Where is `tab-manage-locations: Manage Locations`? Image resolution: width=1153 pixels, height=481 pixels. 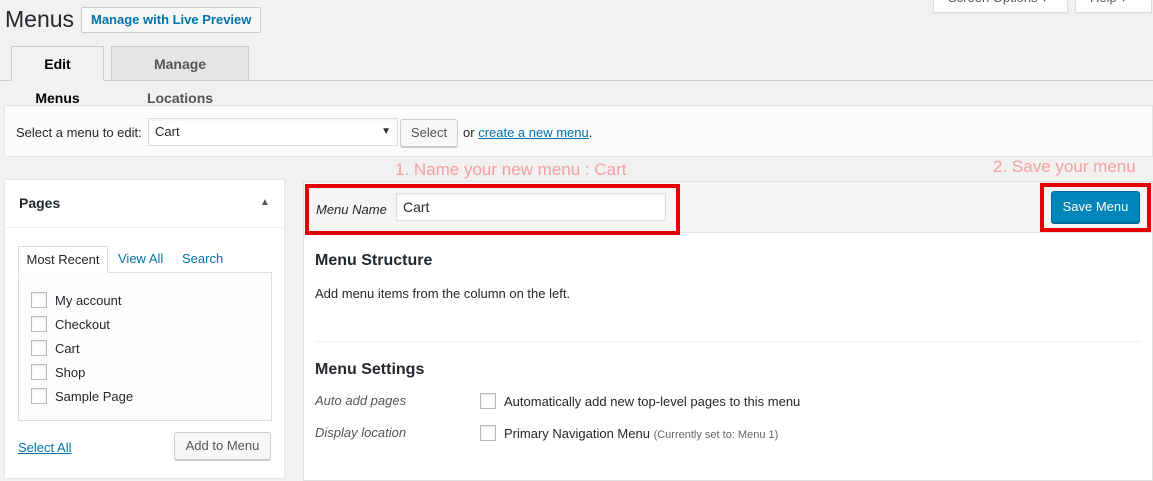
tab-manage-locations: Manage Locations is located at coordinates (180, 76).